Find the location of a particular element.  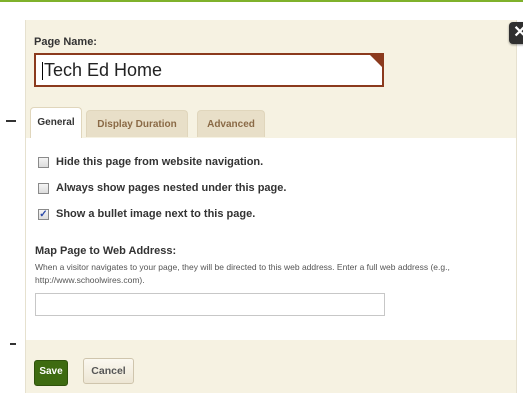

checkbox-icon: ✓ is located at coordinates (43, 214).